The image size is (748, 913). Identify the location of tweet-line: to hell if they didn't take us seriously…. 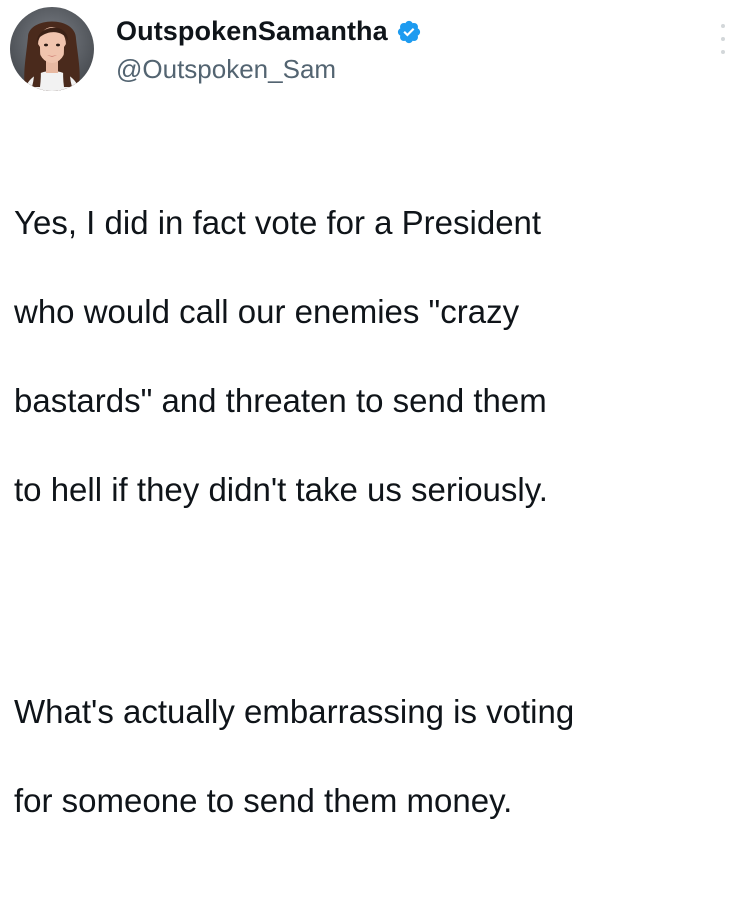
(281, 489).